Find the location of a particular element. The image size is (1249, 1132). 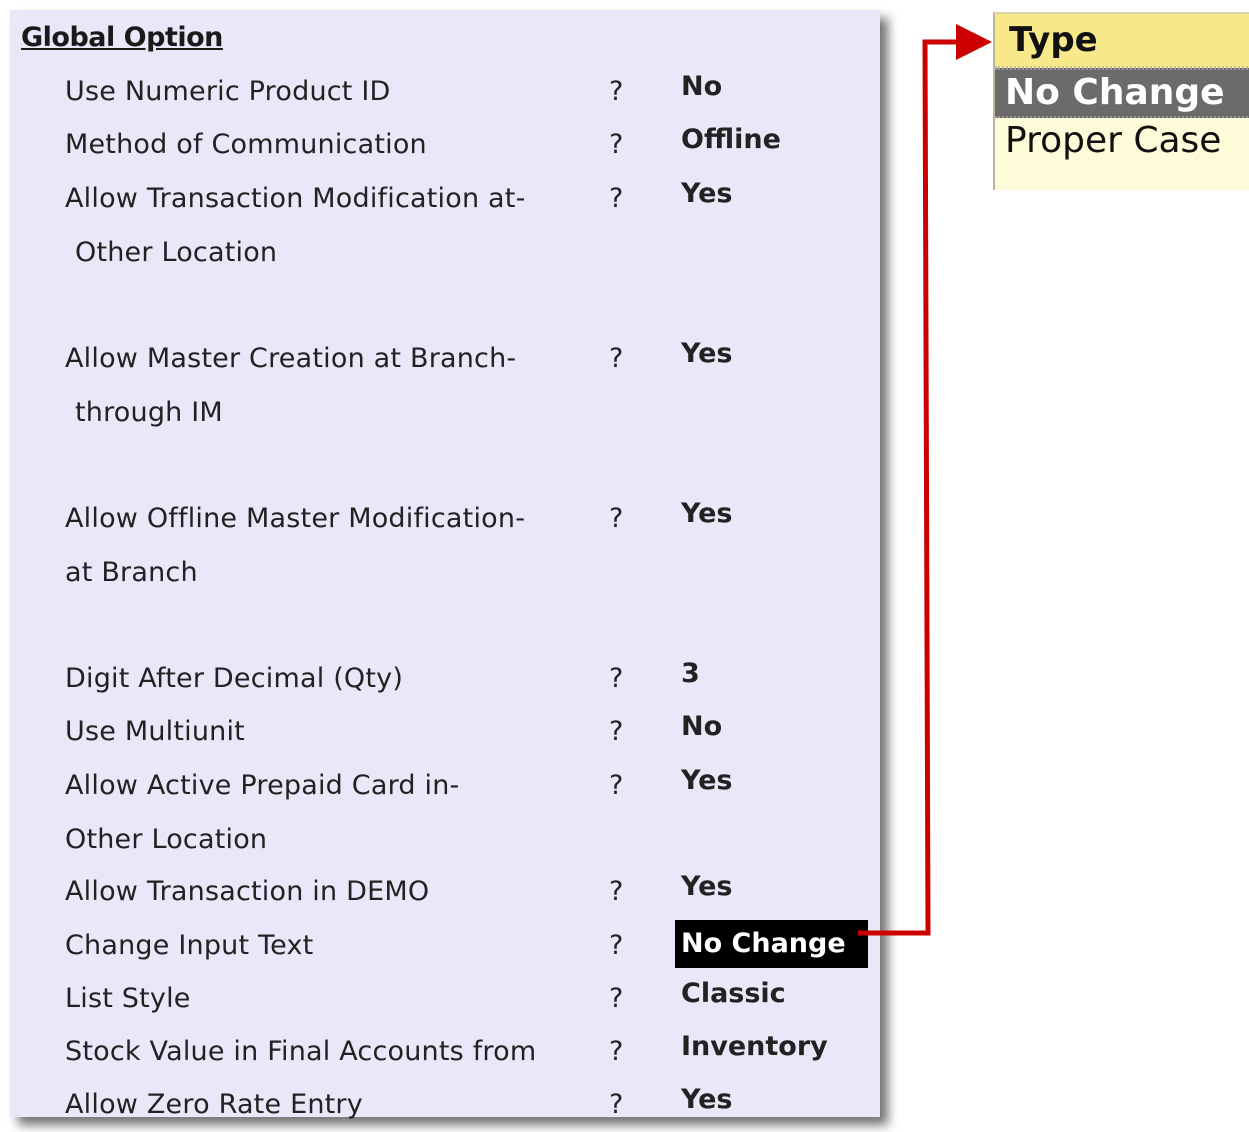

panel-title: Global Option is located at coordinates (122, 37).